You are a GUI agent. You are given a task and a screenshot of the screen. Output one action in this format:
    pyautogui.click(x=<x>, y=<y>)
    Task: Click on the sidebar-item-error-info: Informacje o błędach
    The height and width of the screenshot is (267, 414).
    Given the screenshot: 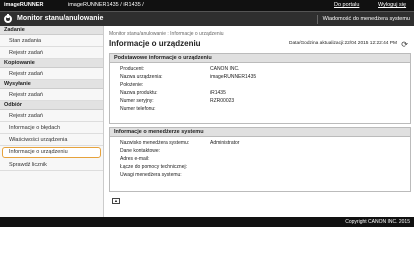 What is the action you would take?
    pyautogui.click(x=51, y=128)
    